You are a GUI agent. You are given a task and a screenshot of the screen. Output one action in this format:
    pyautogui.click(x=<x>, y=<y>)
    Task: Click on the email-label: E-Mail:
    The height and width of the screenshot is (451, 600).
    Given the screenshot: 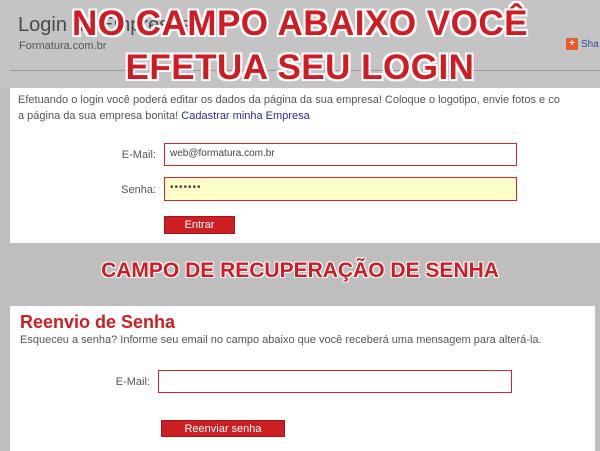 What is the action you would take?
    pyautogui.click(x=138, y=155)
    